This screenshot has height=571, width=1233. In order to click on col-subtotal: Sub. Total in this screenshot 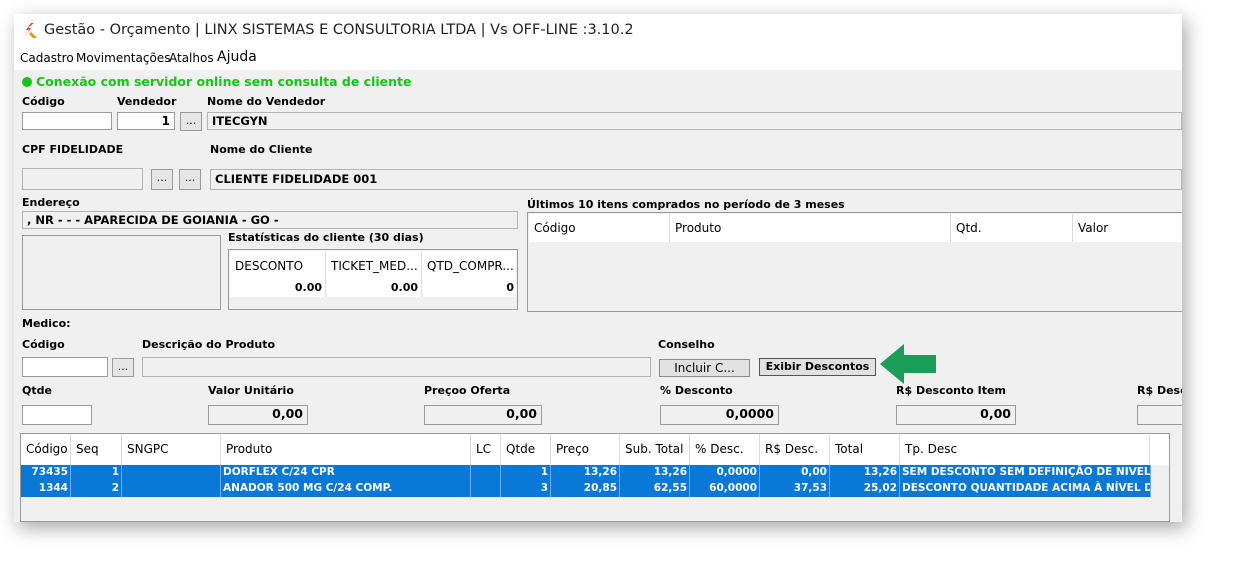, I will do `click(655, 449)`.